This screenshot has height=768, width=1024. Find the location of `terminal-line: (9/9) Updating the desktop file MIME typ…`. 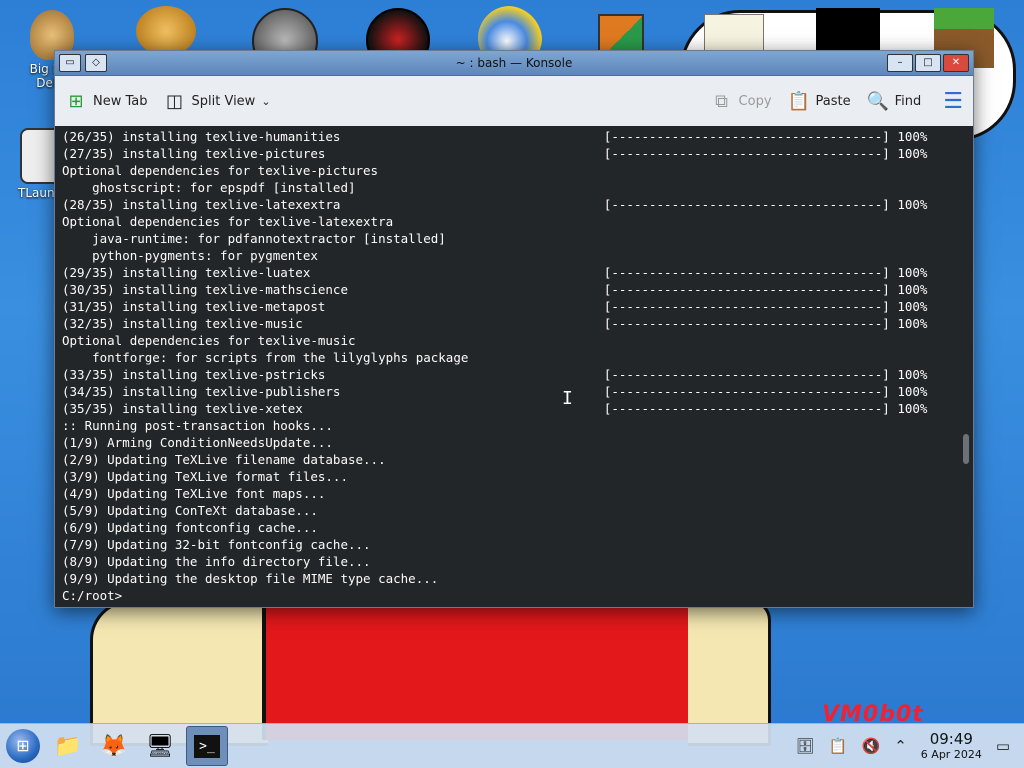

terminal-line: (9/9) Updating the desktop file MIME typ… is located at coordinates (250, 578).